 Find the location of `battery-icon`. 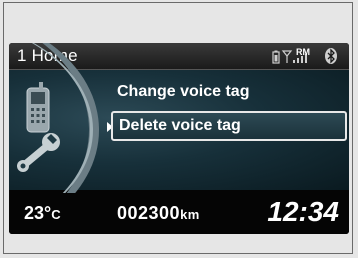

battery-icon is located at coordinates (276, 57).